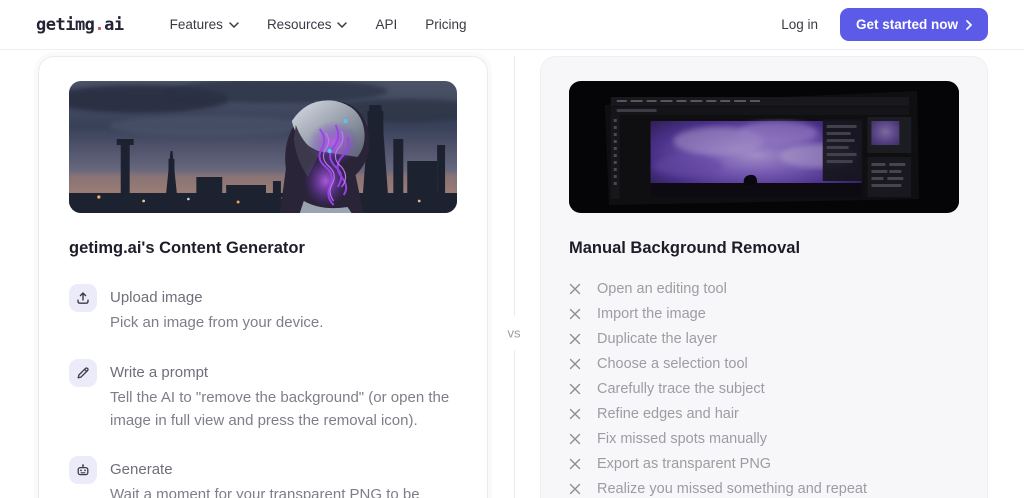 The height and width of the screenshot is (498, 1024). I want to click on nav-label: Pricing, so click(446, 24).